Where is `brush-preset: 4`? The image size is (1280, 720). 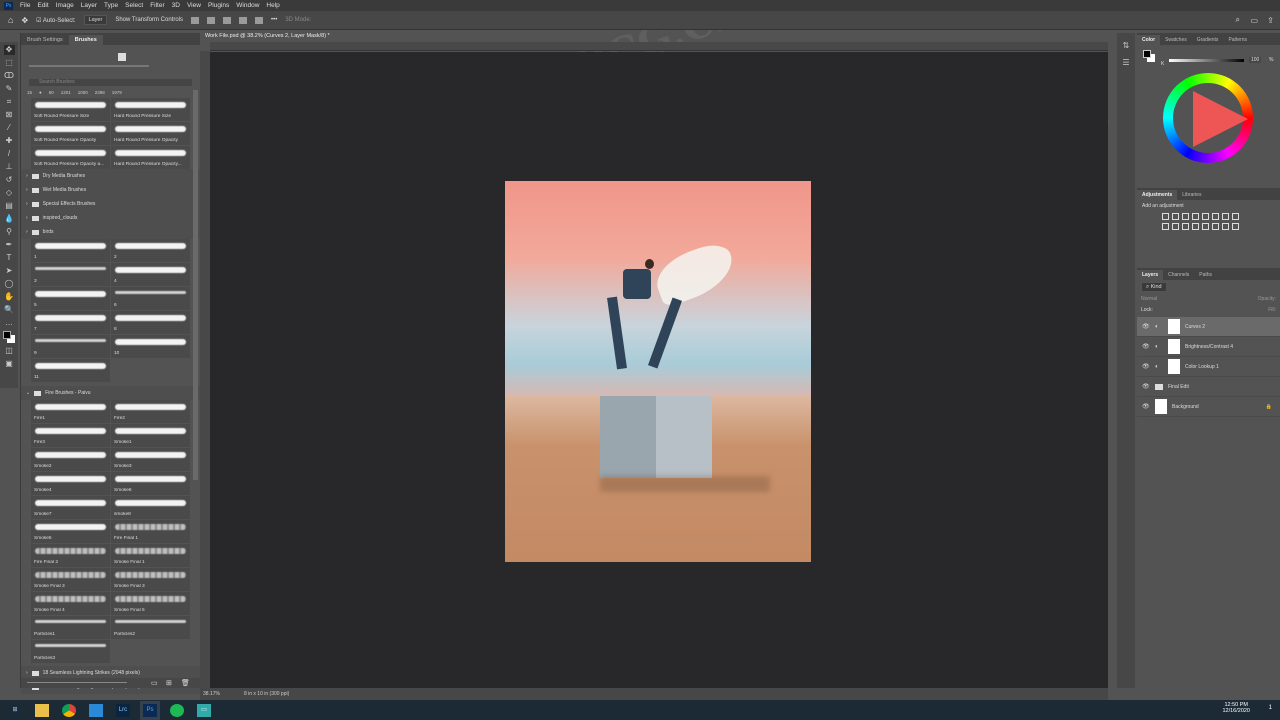 brush-preset: 4 is located at coordinates (150, 274).